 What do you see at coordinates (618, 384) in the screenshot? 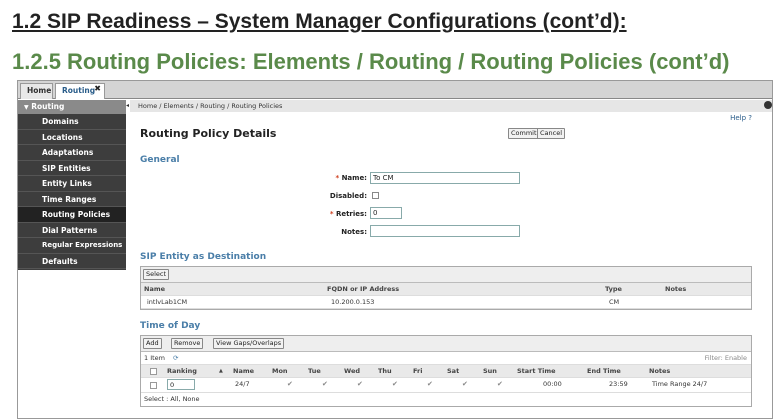
I see `end-time-cell: 23:59` at bounding box center [618, 384].